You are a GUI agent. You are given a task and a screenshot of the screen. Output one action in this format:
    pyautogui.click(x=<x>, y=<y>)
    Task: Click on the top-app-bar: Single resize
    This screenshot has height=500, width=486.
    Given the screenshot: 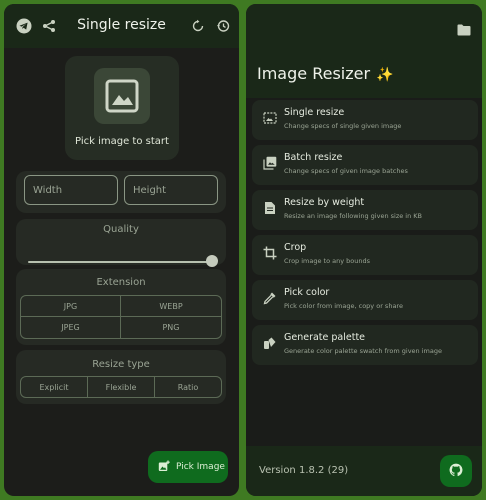 What is the action you would take?
    pyautogui.click(x=121, y=26)
    